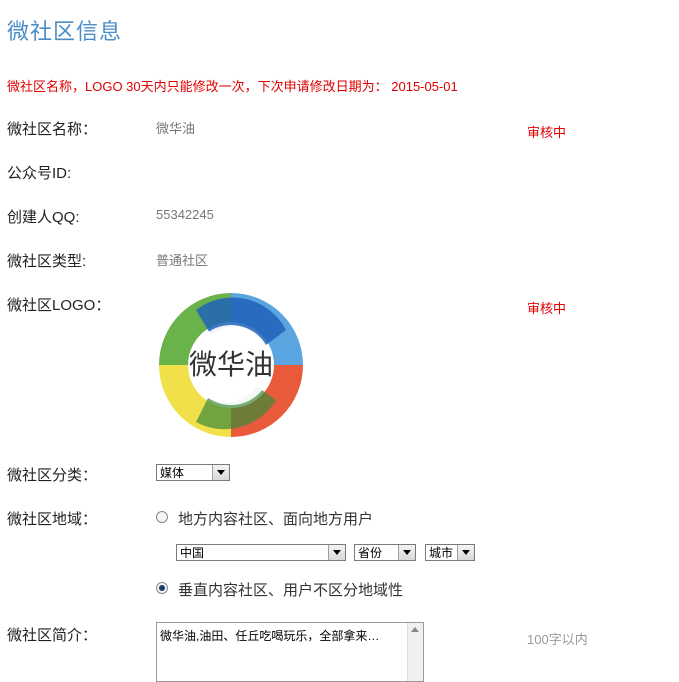  Describe the element at coordinates (65, 31) in the screenshot. I see `page-title: 微社区信息` at that location.